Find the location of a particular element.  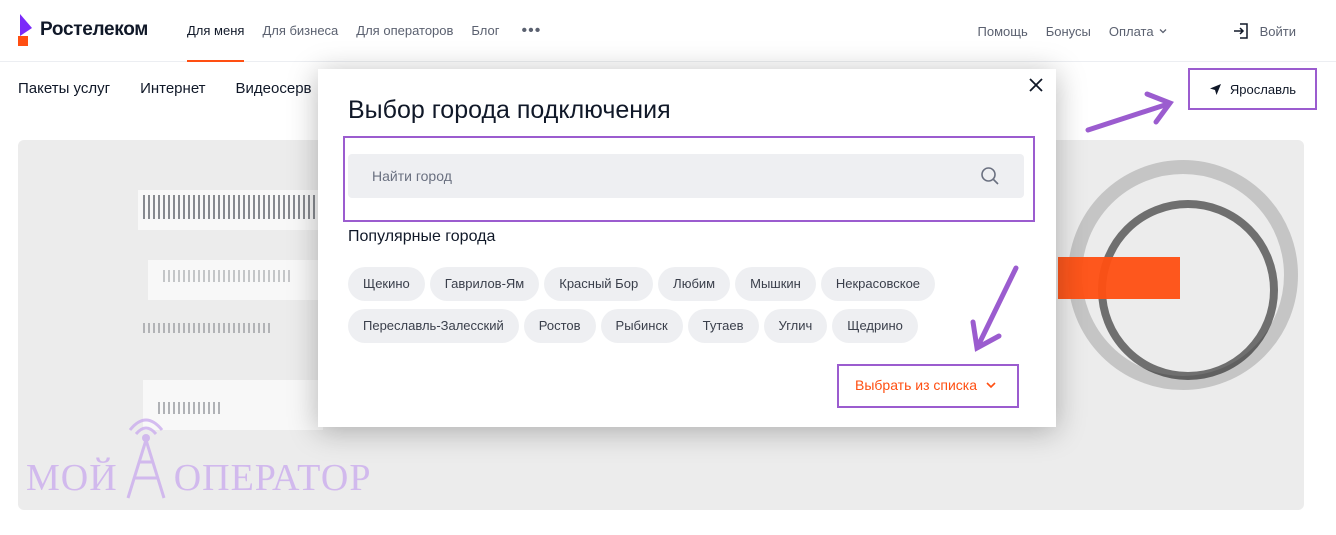

city-chip: Тутаев is located at coordinates (723, 326).